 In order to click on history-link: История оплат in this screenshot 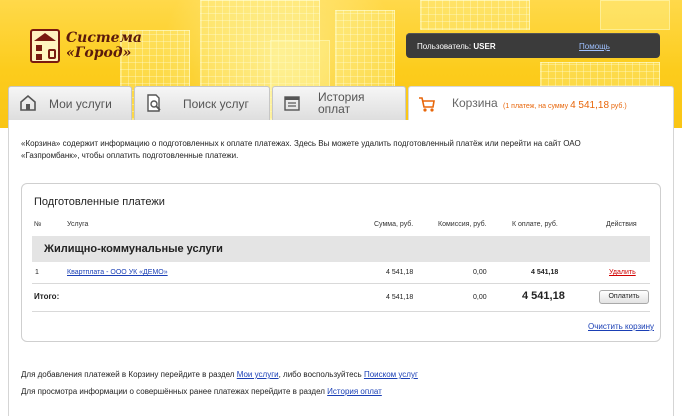, I will do `click(354, 391)`.